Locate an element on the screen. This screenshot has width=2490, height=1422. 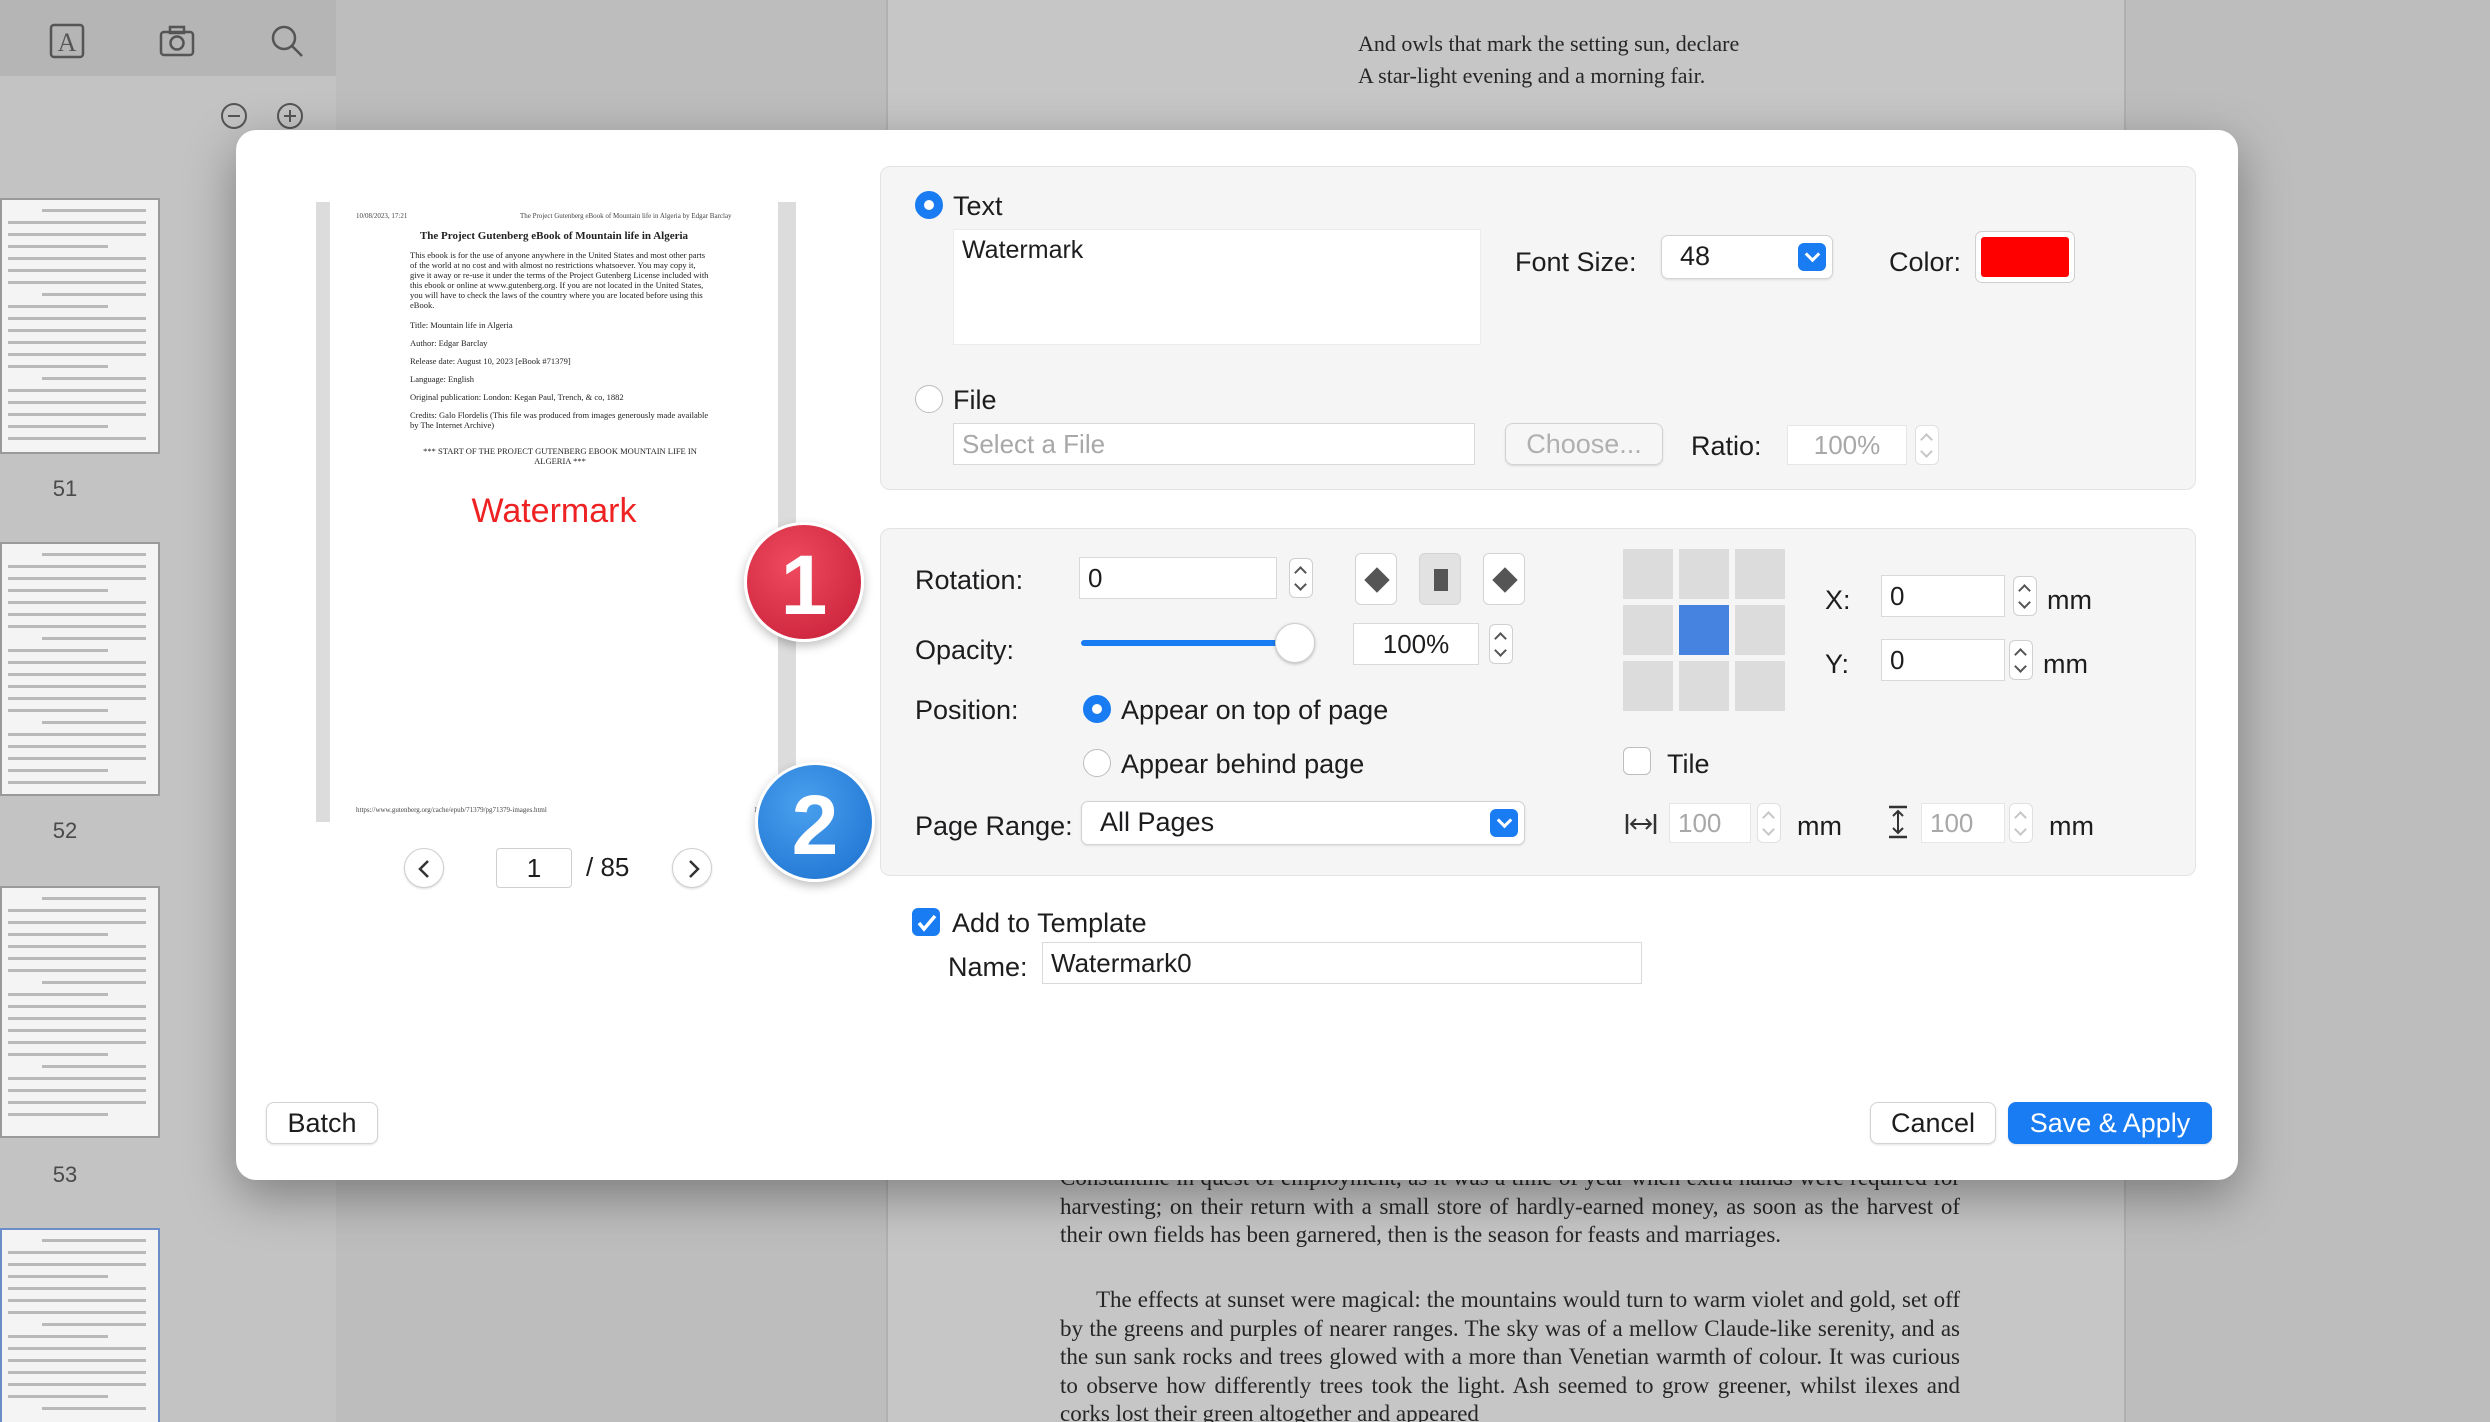
position-label: Position: is located at coordinates (967, 710).